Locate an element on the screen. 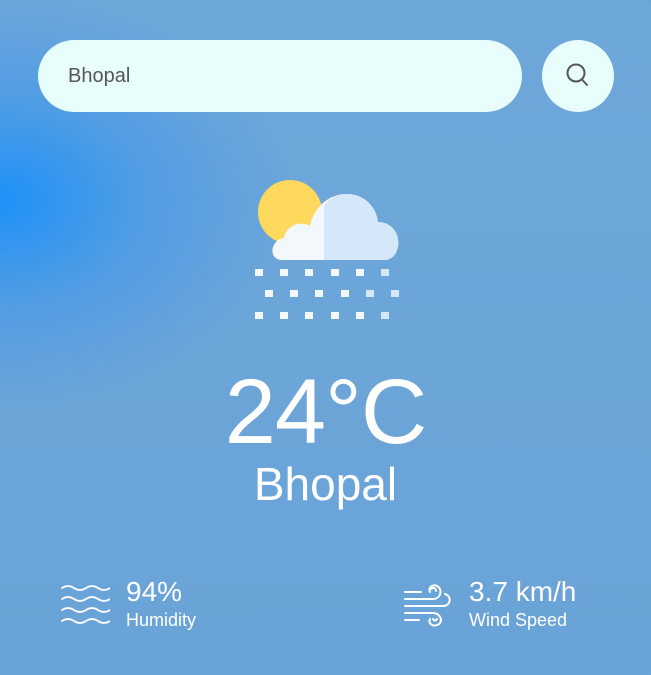 This screenshot has height=675, width=651. wind-stat: 3.7 km/h Wind Speed is located at coordinates (489, 604).